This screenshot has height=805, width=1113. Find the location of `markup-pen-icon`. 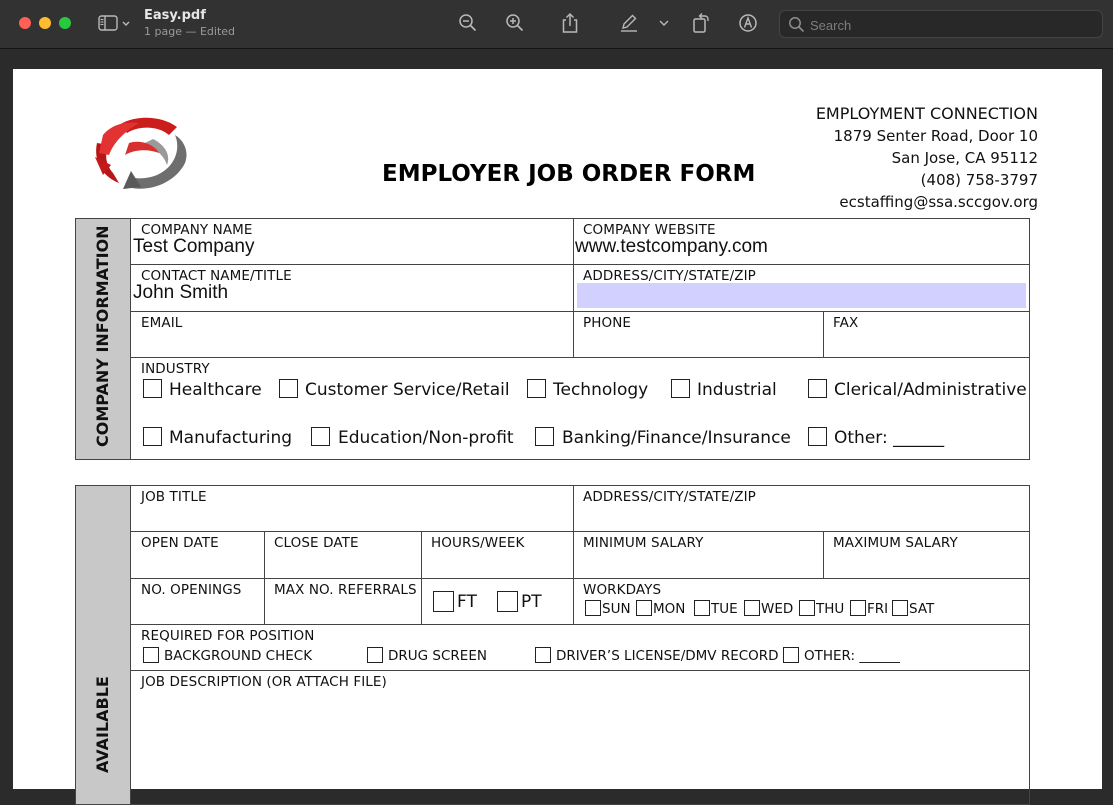

markup-pen-icon is located at coordinates (629, 23).